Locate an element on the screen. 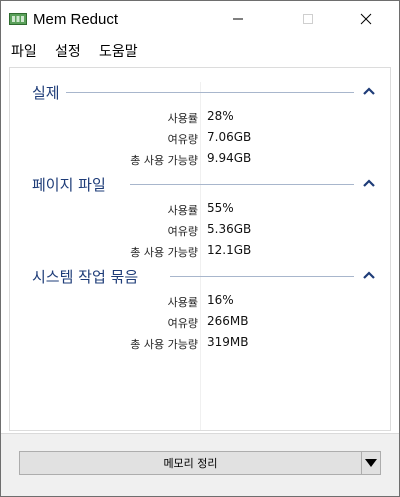  close-button is located at coordinates (366, 19).